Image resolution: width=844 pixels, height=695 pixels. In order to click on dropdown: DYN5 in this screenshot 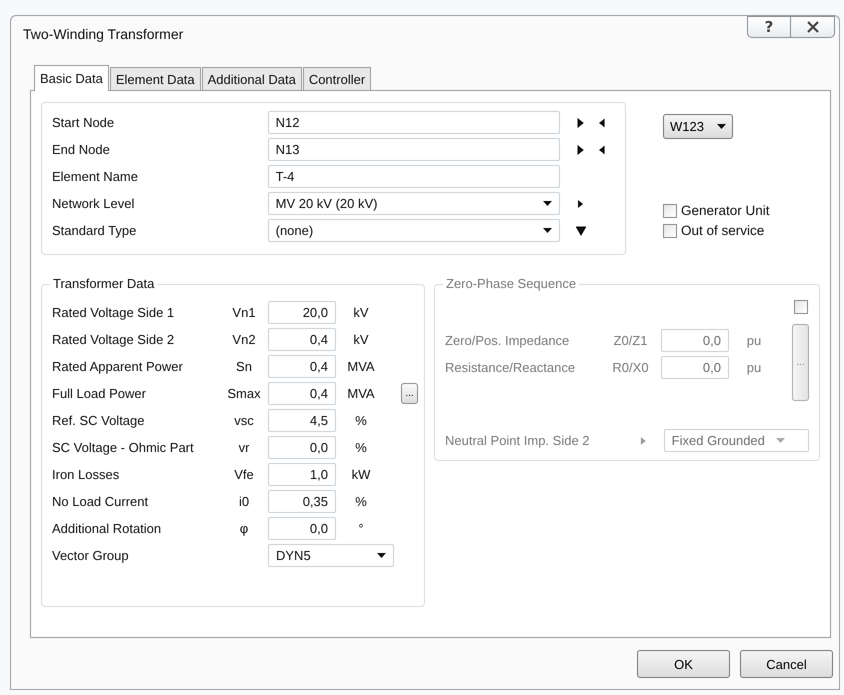, I will do `click(331, 555)`.